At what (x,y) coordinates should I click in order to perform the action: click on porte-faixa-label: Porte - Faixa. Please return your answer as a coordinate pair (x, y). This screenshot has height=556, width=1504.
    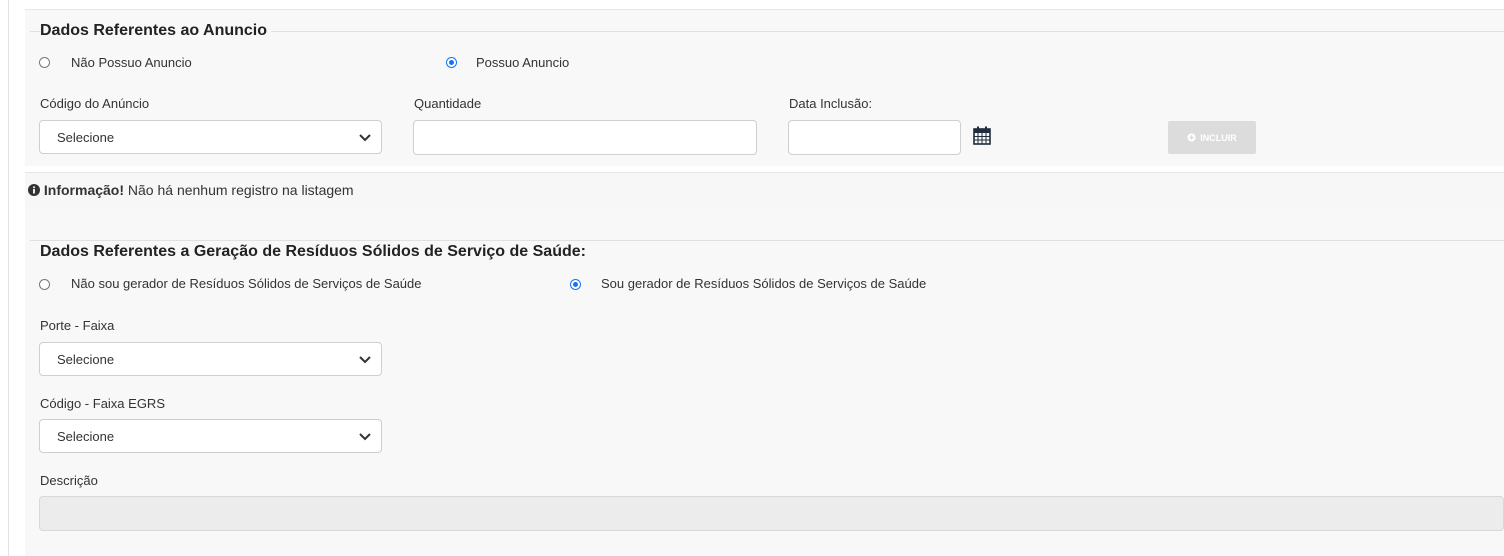
    Looking at the image, I should click on (77, 325).